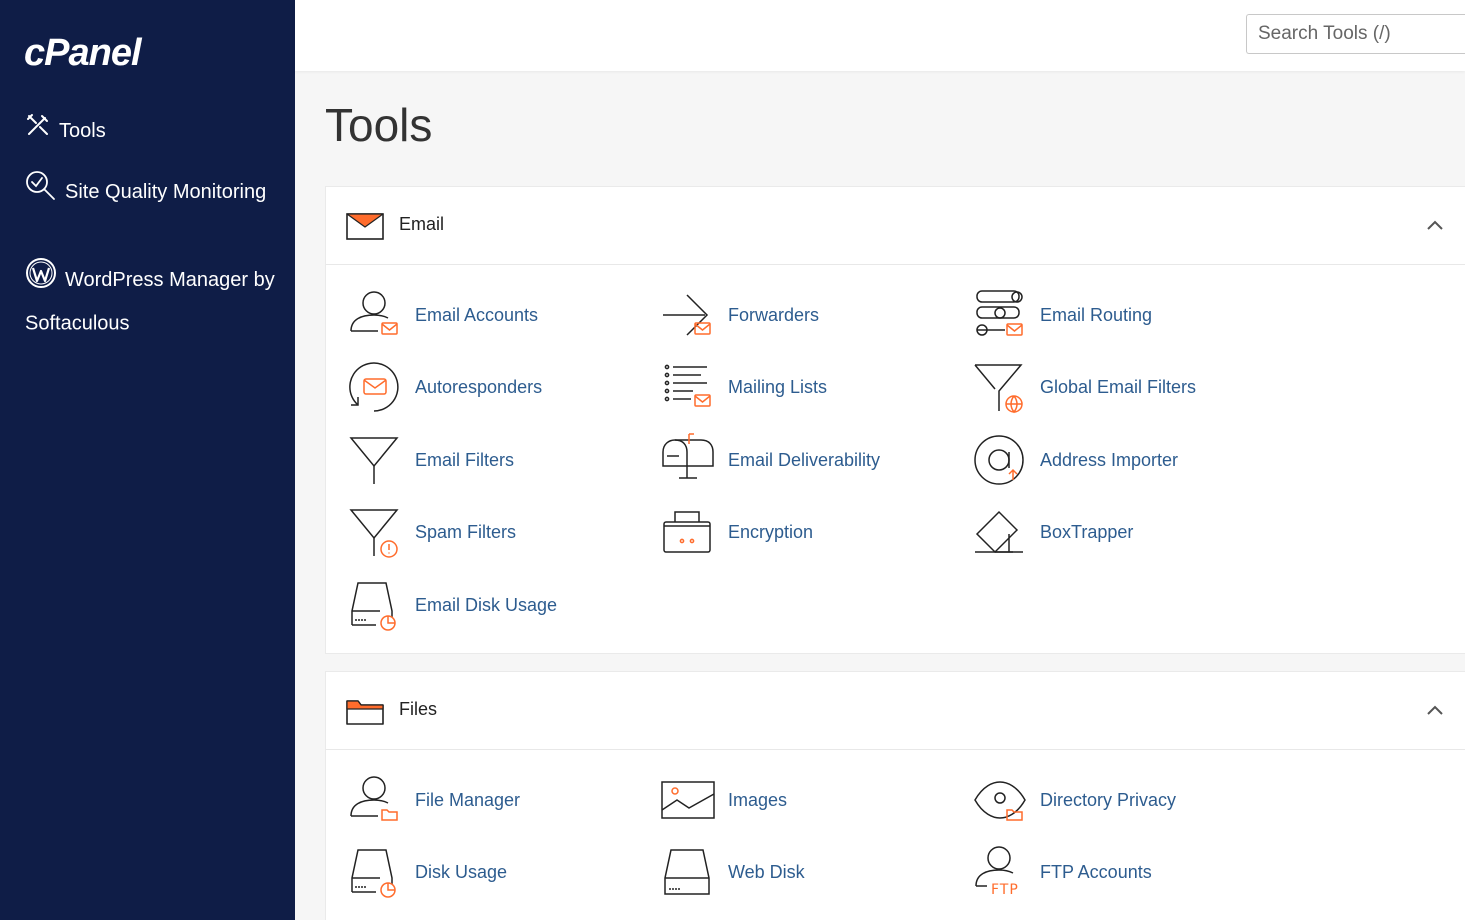 The width and height of the screenshot is (1465, 920). Describe the element at coordinates (687, 385) in the screenshot. I see `list-mail-icon` at that location.